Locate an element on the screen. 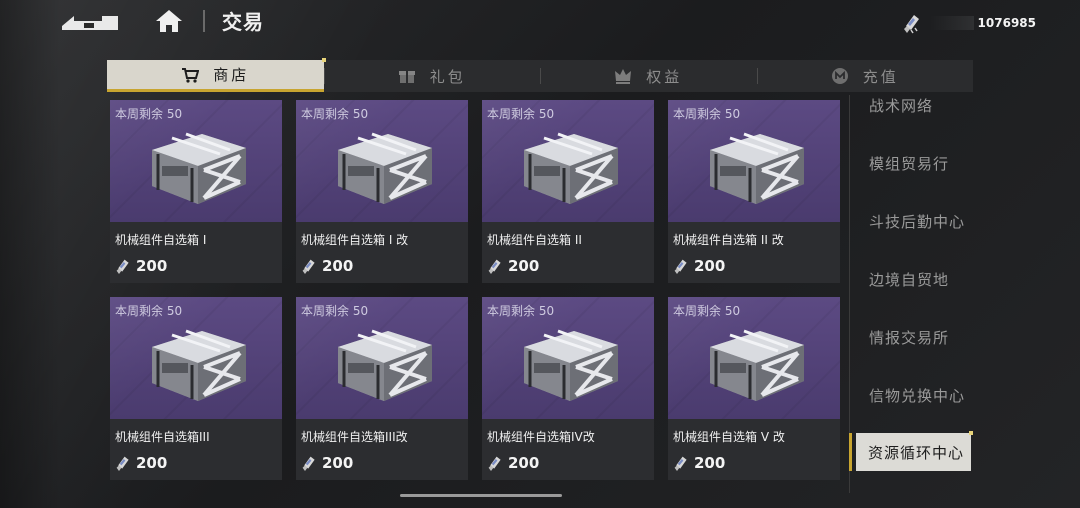 The width and height of the screenshot is (1080, 508). coin-icon is located at coordinates (840, 76).